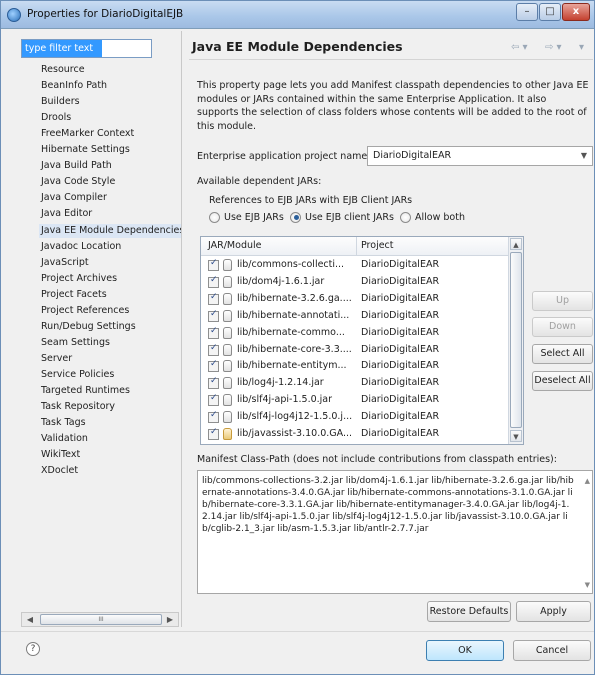  What do you see at coordinates (110, 230) in the screenshot?
I see `nav-item: Java EE Module Dependencies` at bounding box center [110, 230].